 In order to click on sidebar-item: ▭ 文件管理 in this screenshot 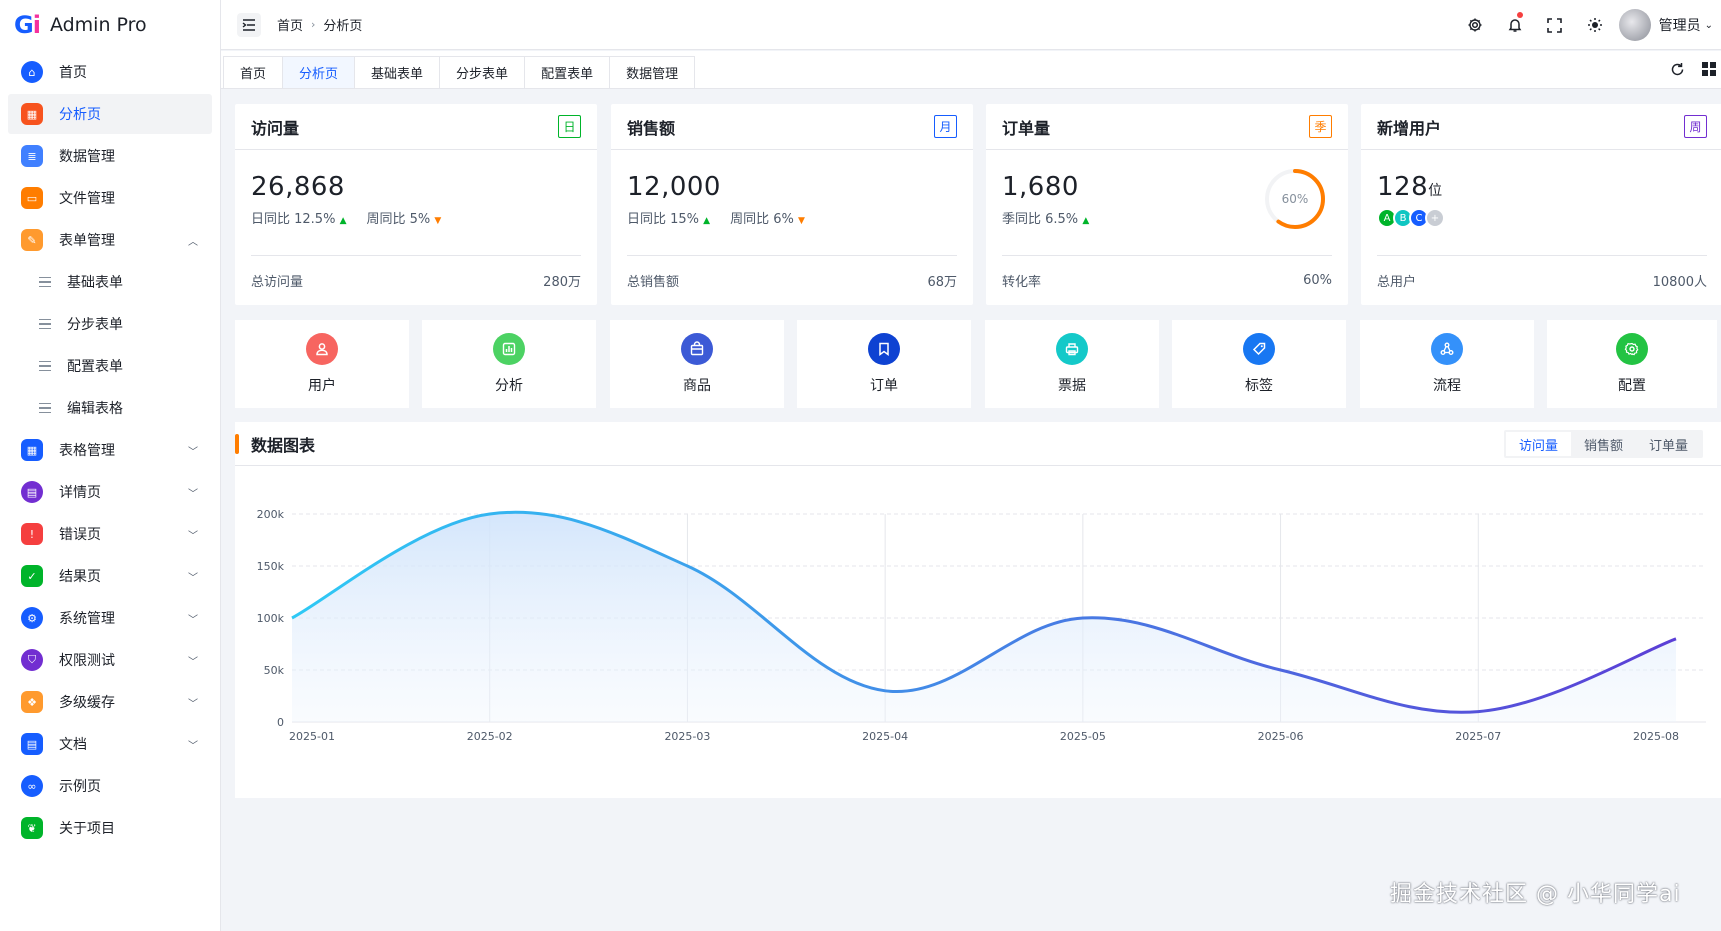, I will do `click(110, 198)`.